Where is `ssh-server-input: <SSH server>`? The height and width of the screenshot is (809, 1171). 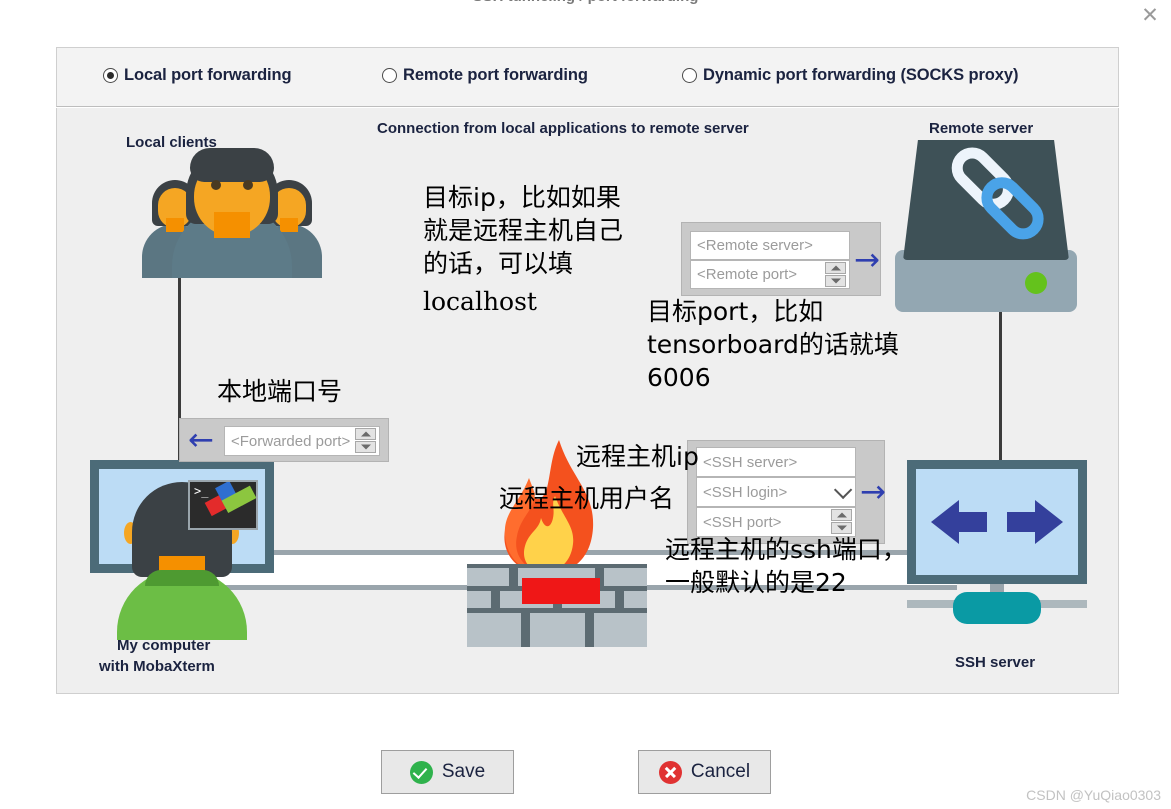 ssh-server-input: <SSH server> is located at coordinates (776, 462).